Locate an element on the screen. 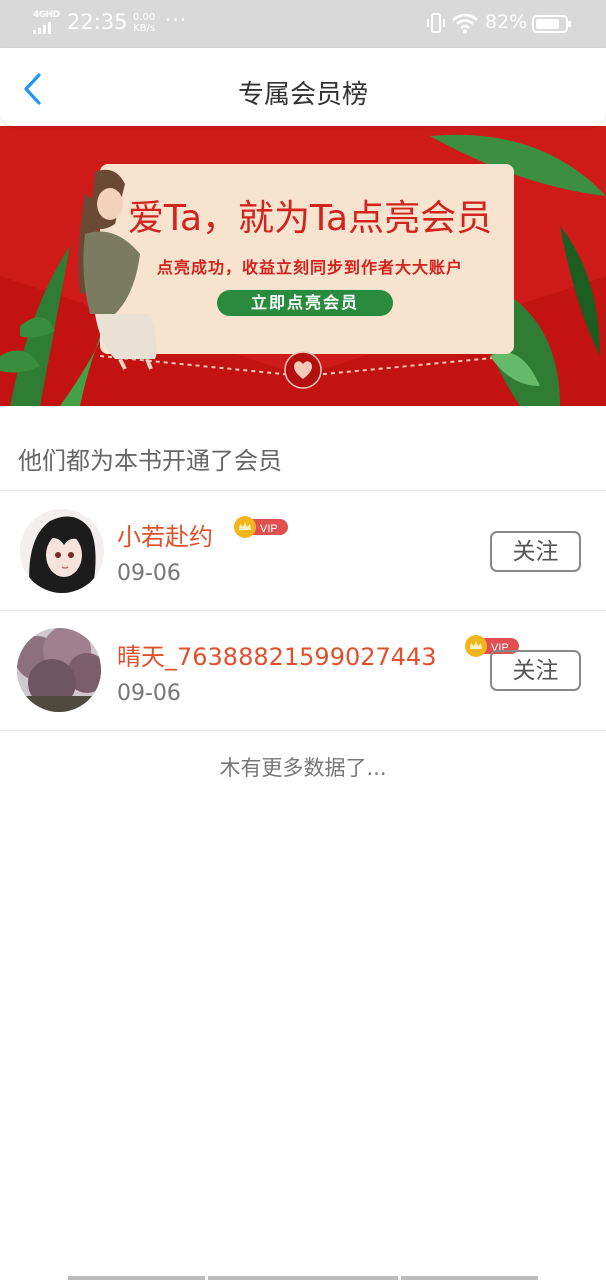 This screenshot has height=1280, width=606. member-name: 小若赴约 is located at coordinates (165, 534).